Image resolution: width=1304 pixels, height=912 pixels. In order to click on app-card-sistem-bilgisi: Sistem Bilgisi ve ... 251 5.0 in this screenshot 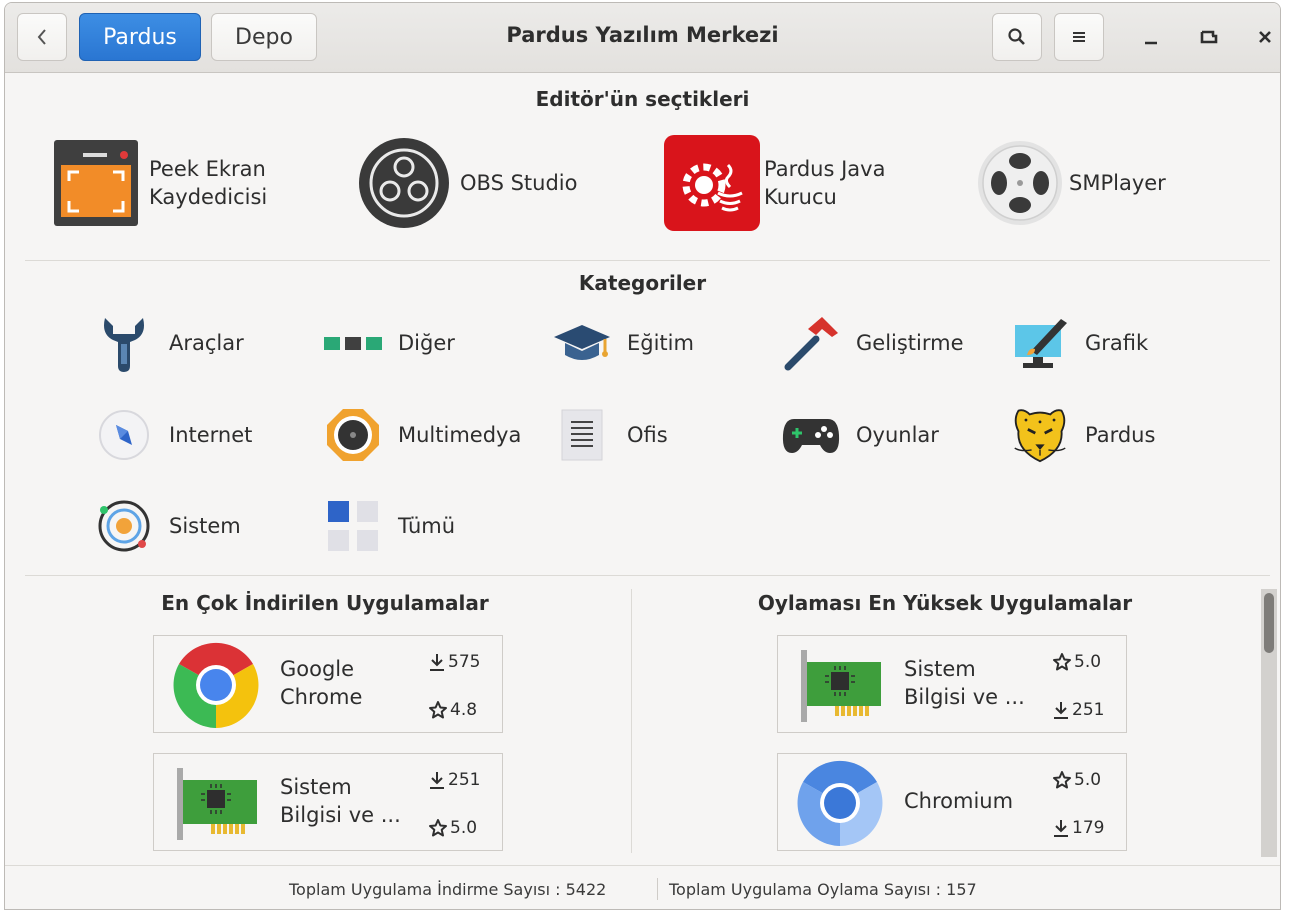, I will do `click(328, 802)`.